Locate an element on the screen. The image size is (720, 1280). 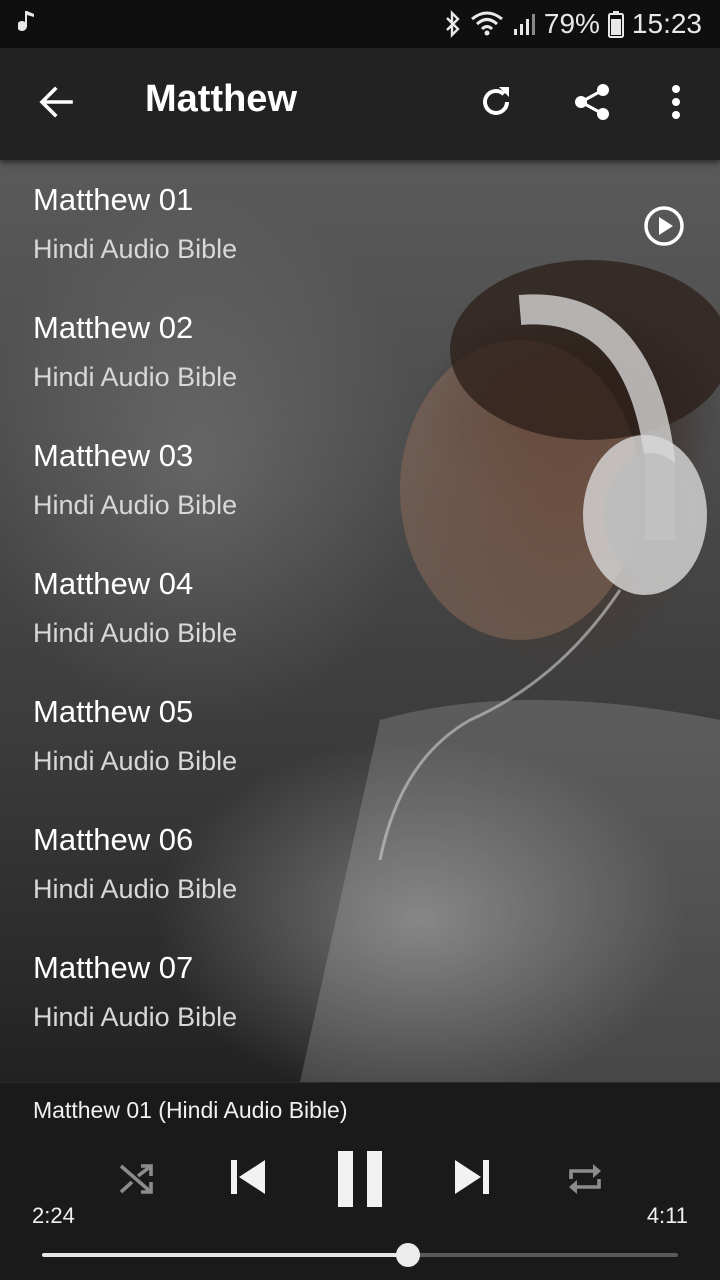
repeat-button is located at coordinates (585, 1181).